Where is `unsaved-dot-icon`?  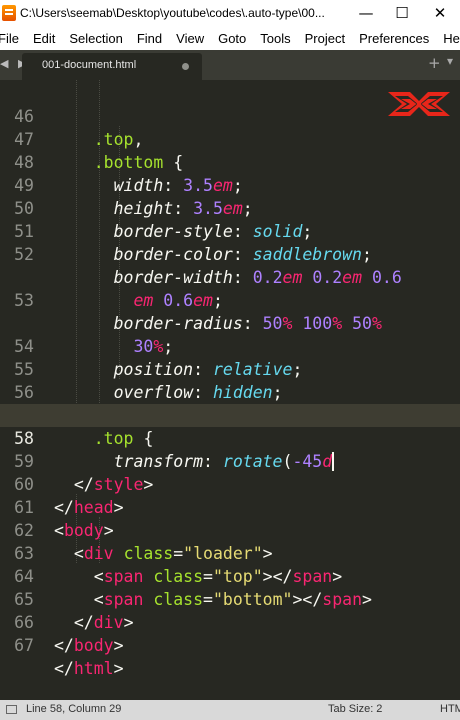
unsaved-dot-icon is located at coordinates (185, 66).